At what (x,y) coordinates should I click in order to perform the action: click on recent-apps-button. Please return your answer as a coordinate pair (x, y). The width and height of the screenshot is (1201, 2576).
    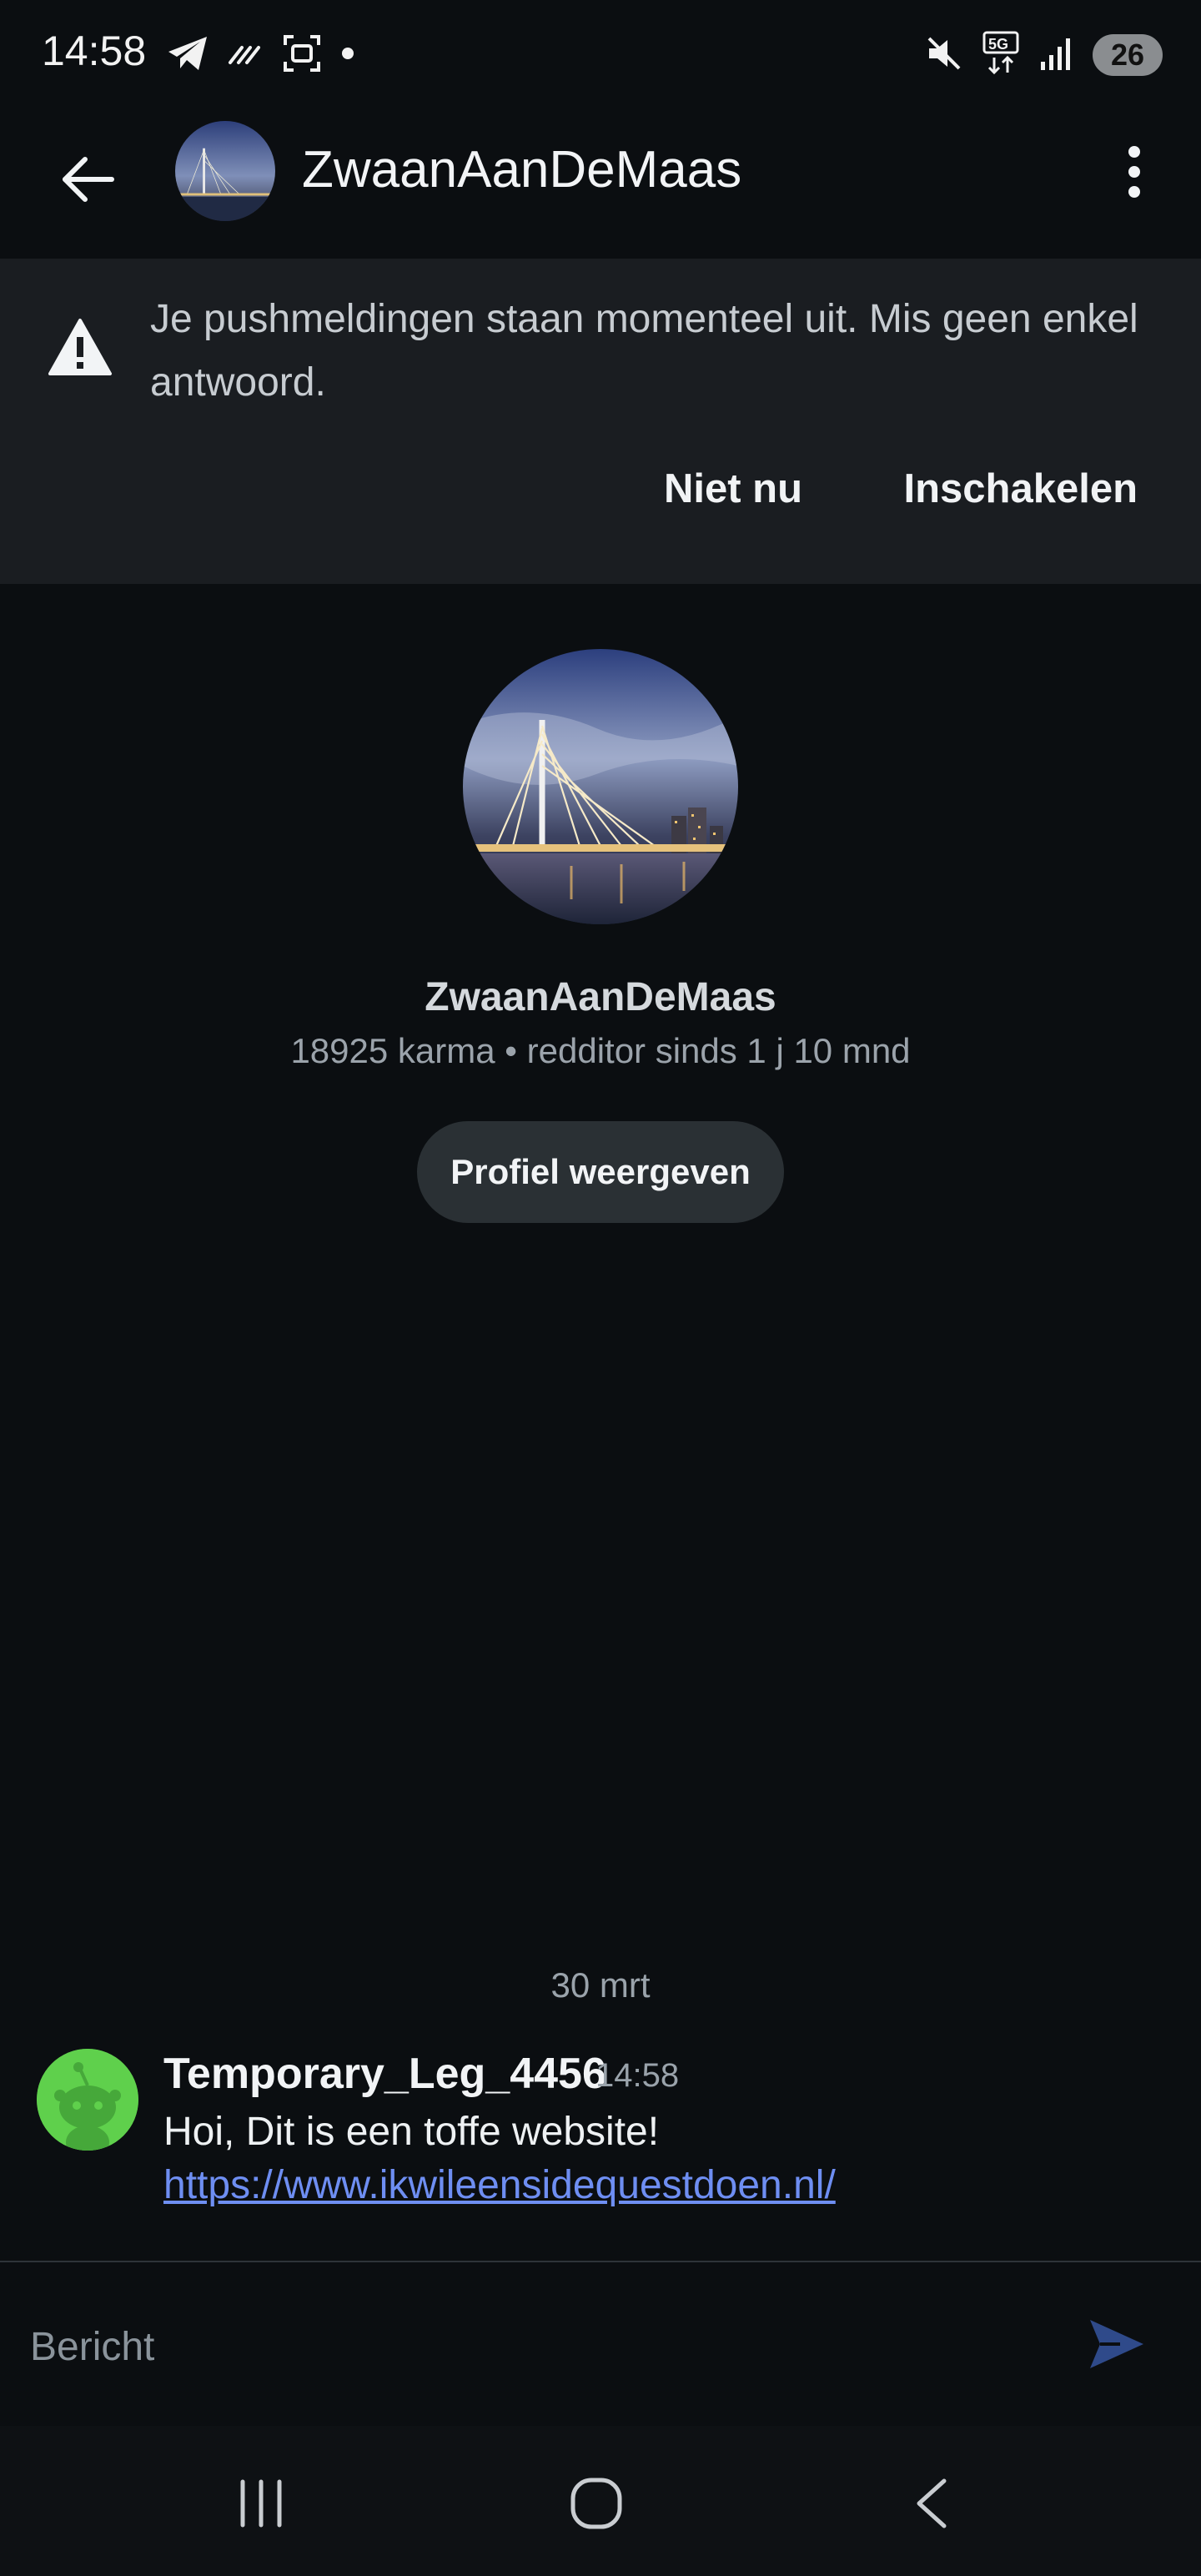
    Looking at the image, I should click on (261, 2503).